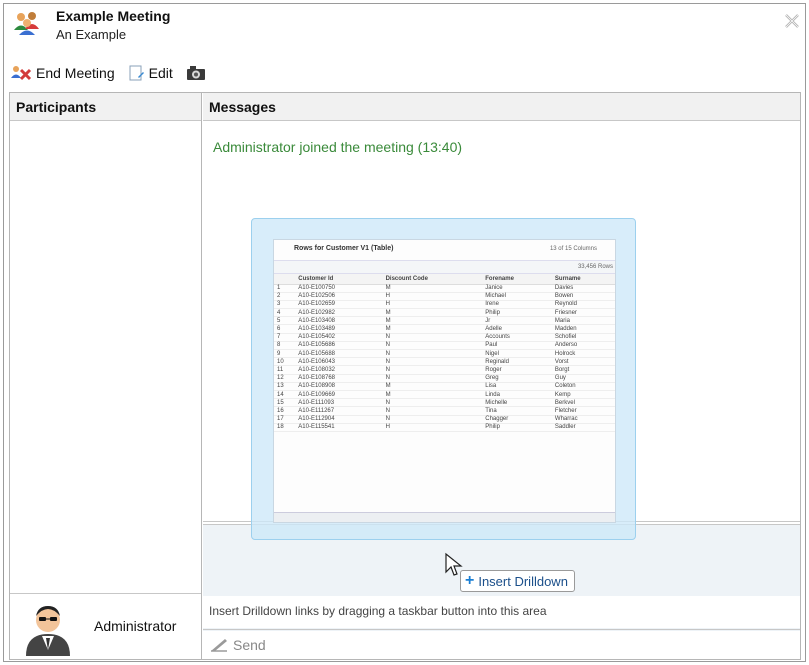 The width and height of the screenshot is (809, 665). Describe the element at coordinates (517, 305) in the screenshot. I see `preview-table-cell: Irene` at that location.